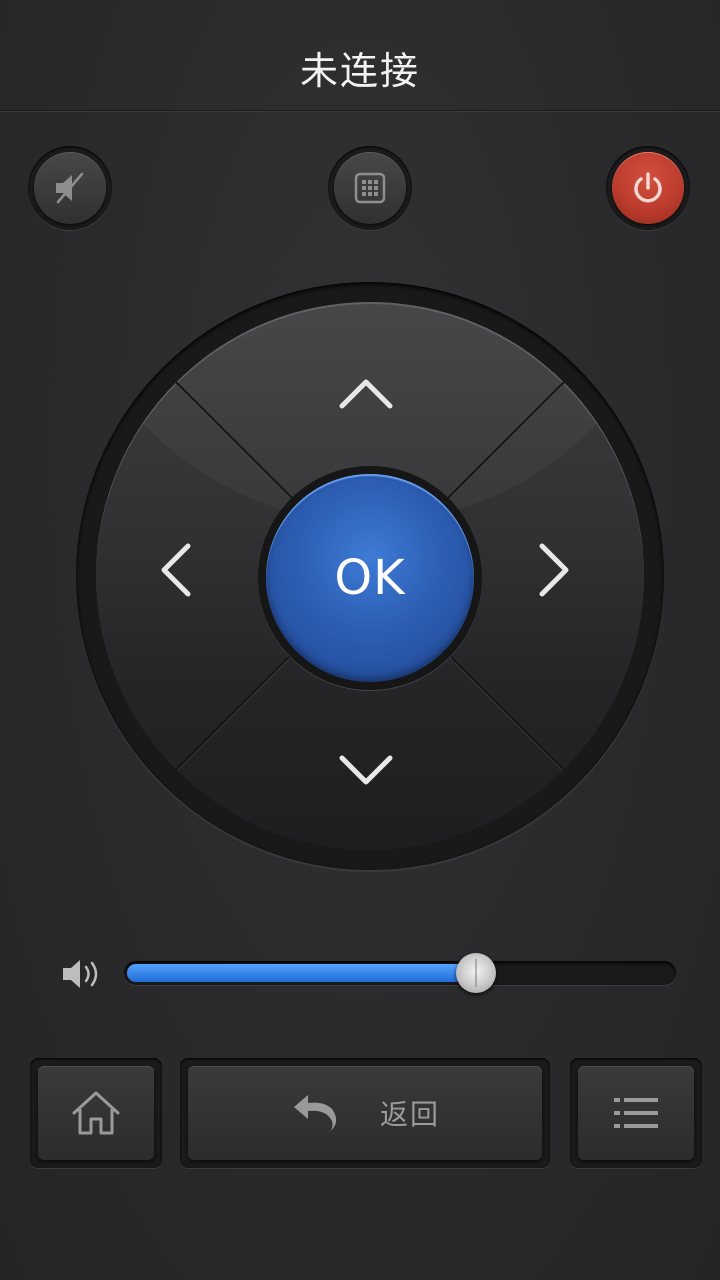 This screenshot has height=1280, width=720. I want to click on keypad-button, so click(370, 188).